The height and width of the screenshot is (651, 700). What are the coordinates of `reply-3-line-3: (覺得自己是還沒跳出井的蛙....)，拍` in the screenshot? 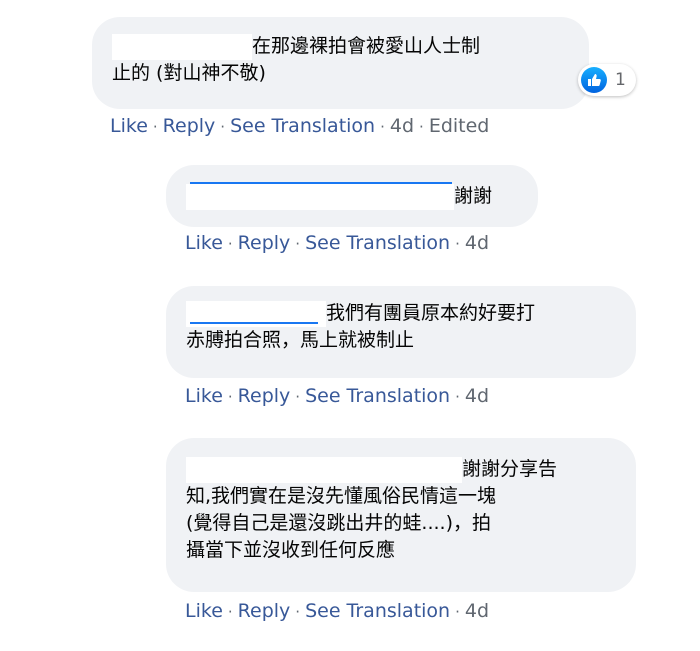 It's located at (338, 523).